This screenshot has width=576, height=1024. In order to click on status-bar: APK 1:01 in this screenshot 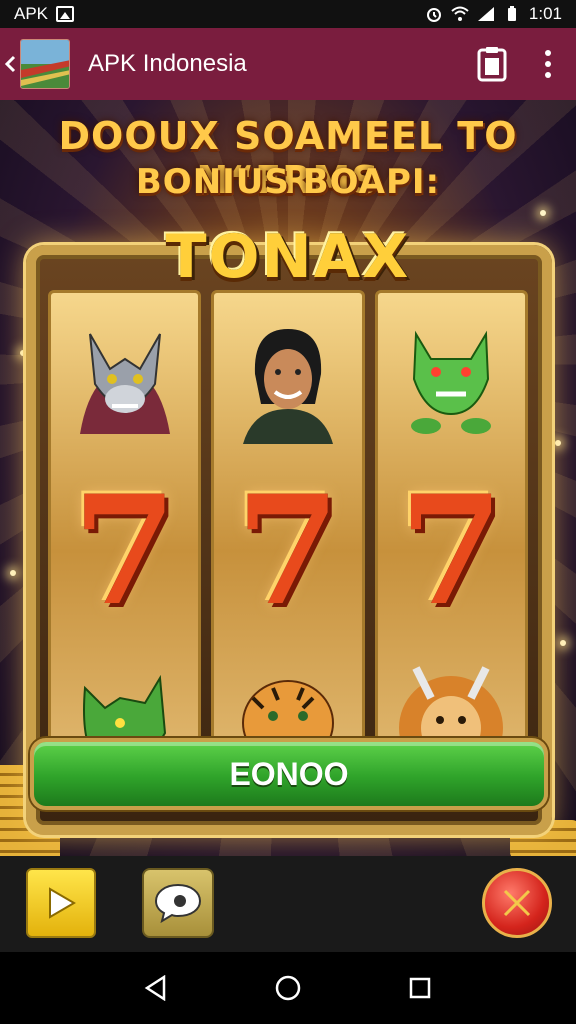, I will do `click(288, 14)`.